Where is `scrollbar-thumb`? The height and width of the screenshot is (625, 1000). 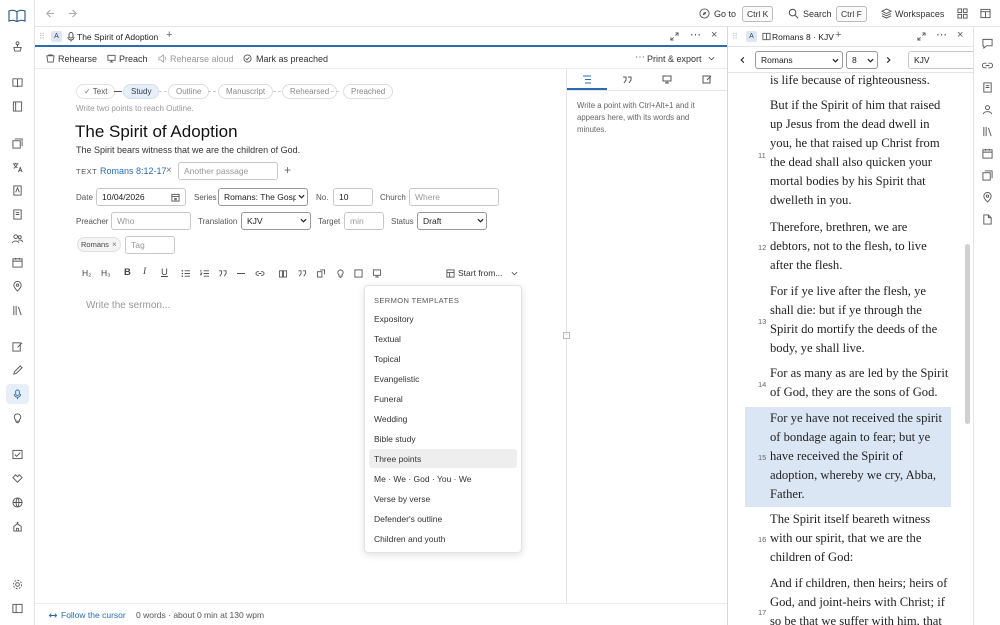
scrollbar-thumb is located at coordinates (967, 334).